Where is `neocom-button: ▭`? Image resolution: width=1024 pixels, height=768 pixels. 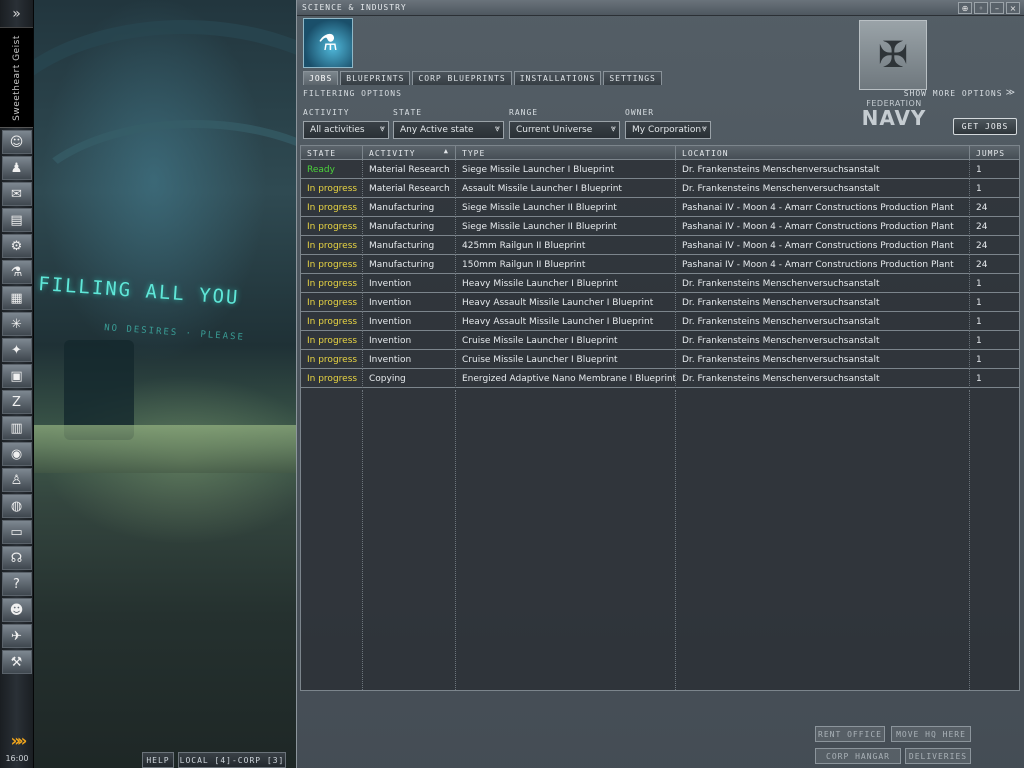
neocom-button: ▭ is located at coordinates (16, 532).